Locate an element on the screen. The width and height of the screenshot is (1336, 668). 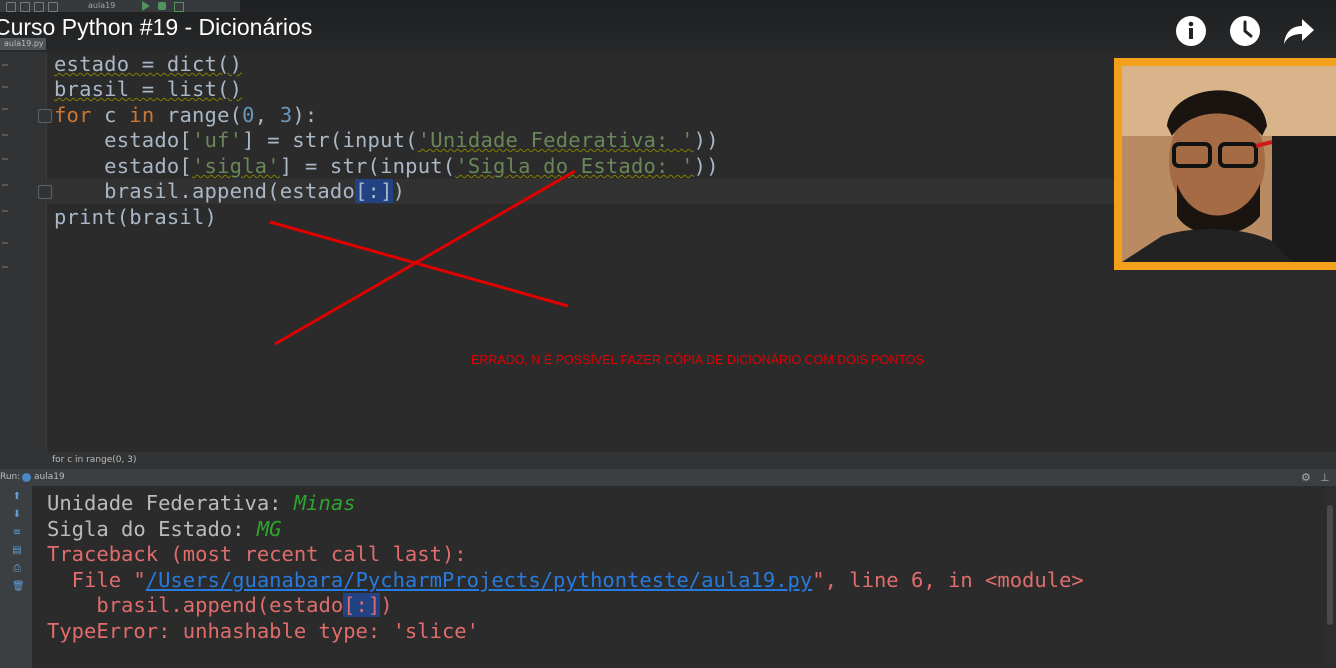
prompt-text: Unidade Federativa: is located at coordinates (170, 503).